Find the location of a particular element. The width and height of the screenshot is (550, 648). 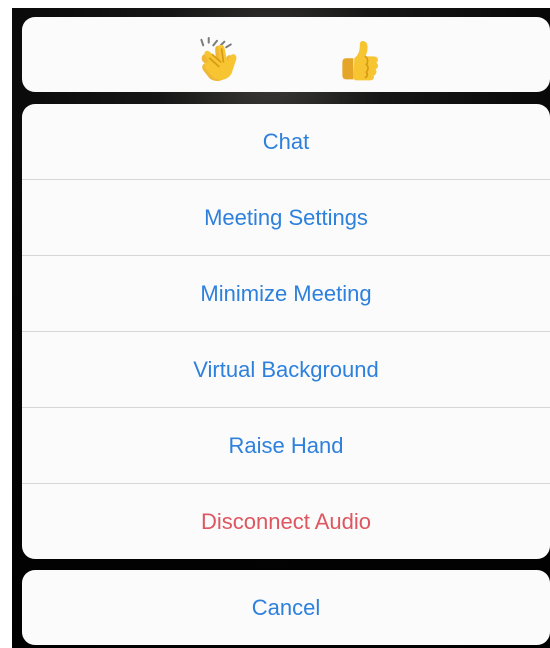

disconnect-audio-button: Disconnect Audio is located at coordinates (286, 521).